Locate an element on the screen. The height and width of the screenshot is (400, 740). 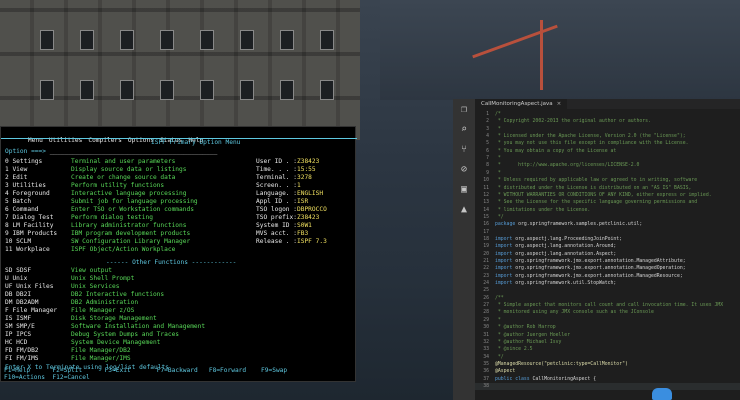
search-icon: ⌕ is located at coordinates (464, 130).